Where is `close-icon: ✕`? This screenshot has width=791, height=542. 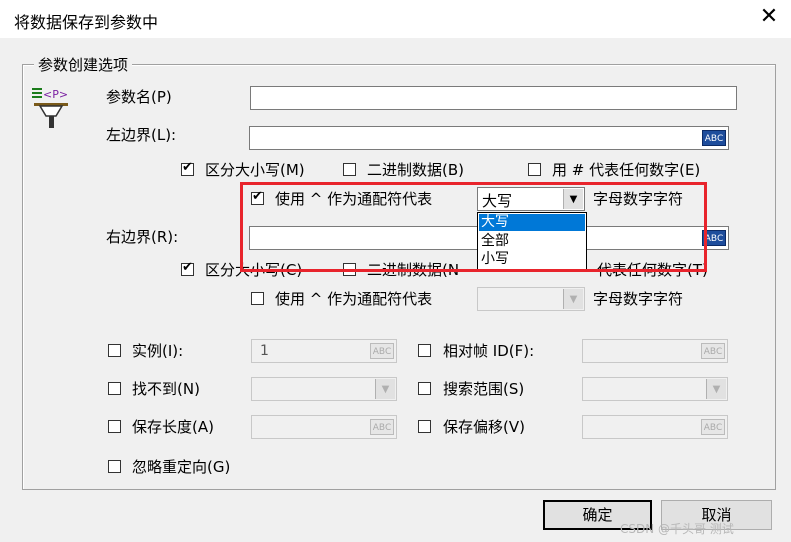 close-icon: ✕ is located at coordinates (769, 16).